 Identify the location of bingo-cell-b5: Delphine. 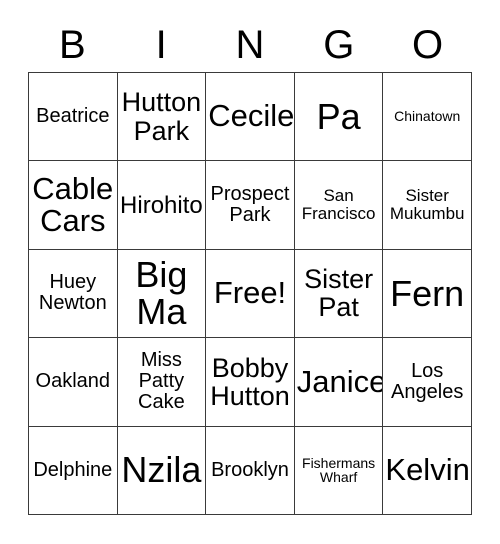
(73, 470).